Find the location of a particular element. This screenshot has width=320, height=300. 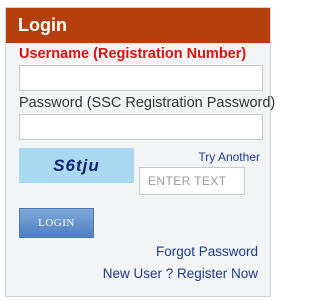

captcha-text: S6tju is located at coordinates (76, 165).